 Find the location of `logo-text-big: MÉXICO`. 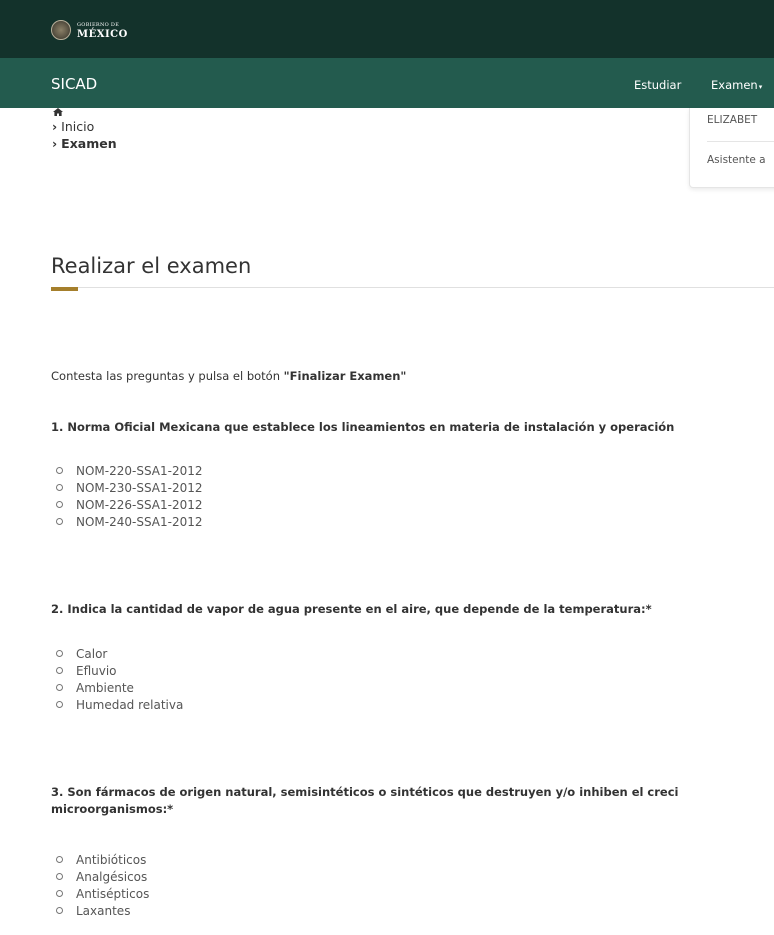

logo-text-big: MÉXICO is located at coordinates (102, 34).